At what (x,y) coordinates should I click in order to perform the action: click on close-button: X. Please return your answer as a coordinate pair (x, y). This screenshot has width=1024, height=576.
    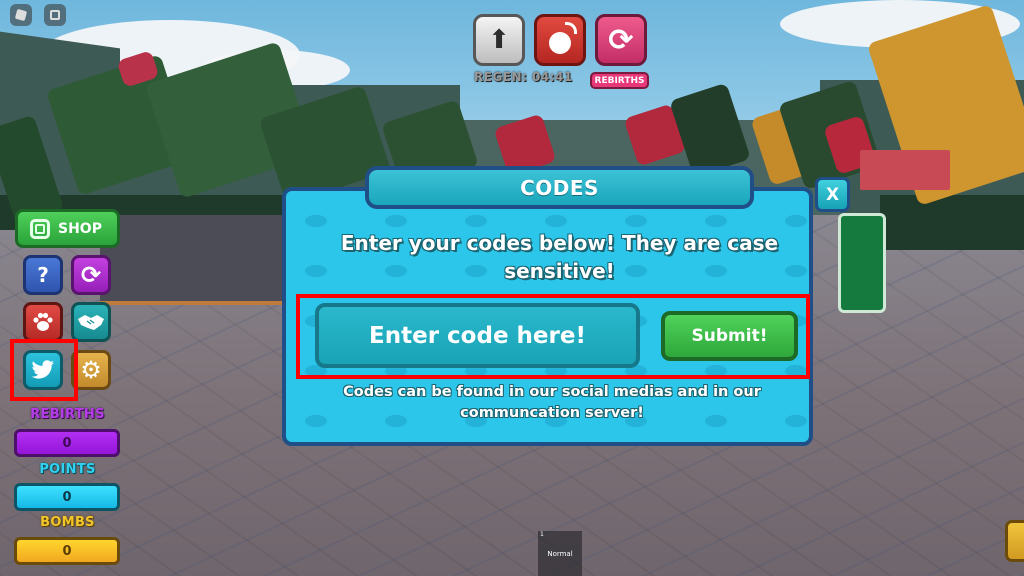
    Looking at the image, I should click on (832, 194).